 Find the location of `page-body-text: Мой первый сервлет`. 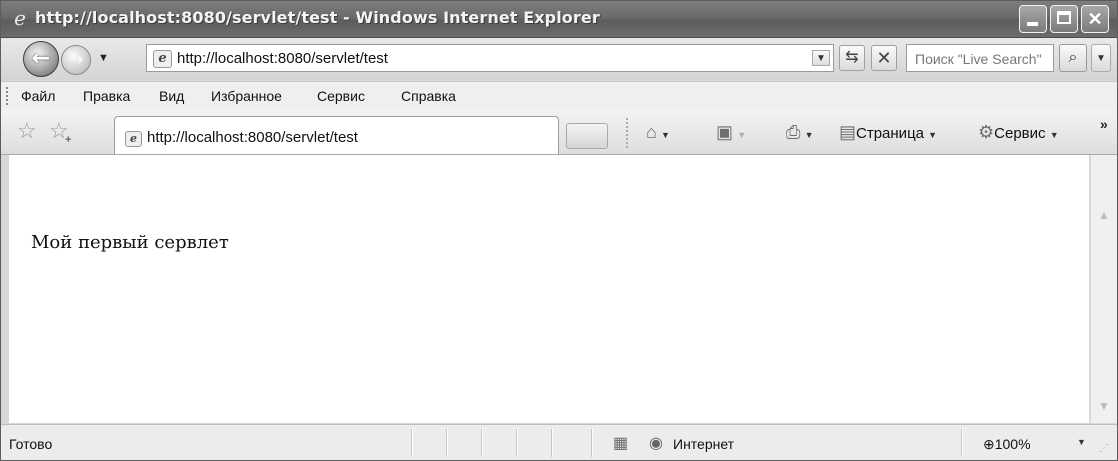

page-body-text: Мой первый сервлет is located at coordinates (130, 242).